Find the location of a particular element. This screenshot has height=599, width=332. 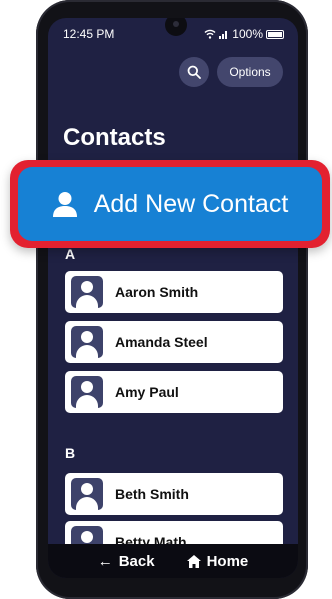

contact-row: Amy Paul is located at coordinates (174, 392).